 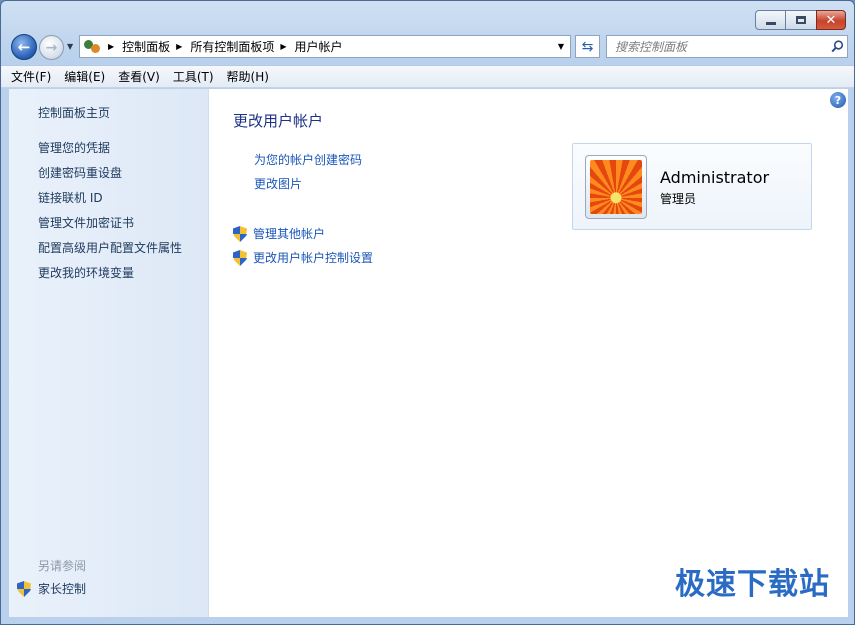 I want to click on arrow-right-icon: →, so click(x=51, y=47).